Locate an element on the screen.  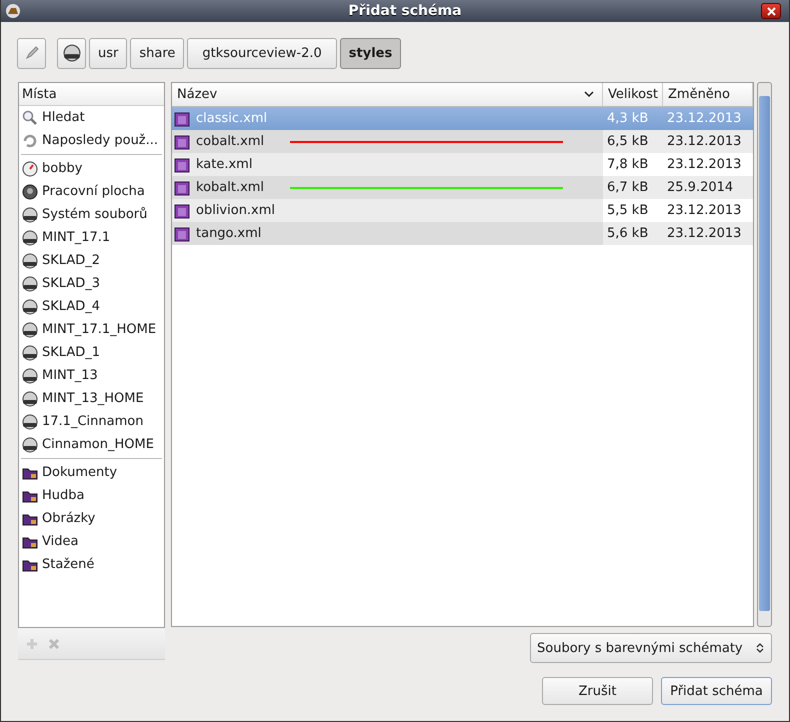
column-label: Název is located at coordinates (197, 94).